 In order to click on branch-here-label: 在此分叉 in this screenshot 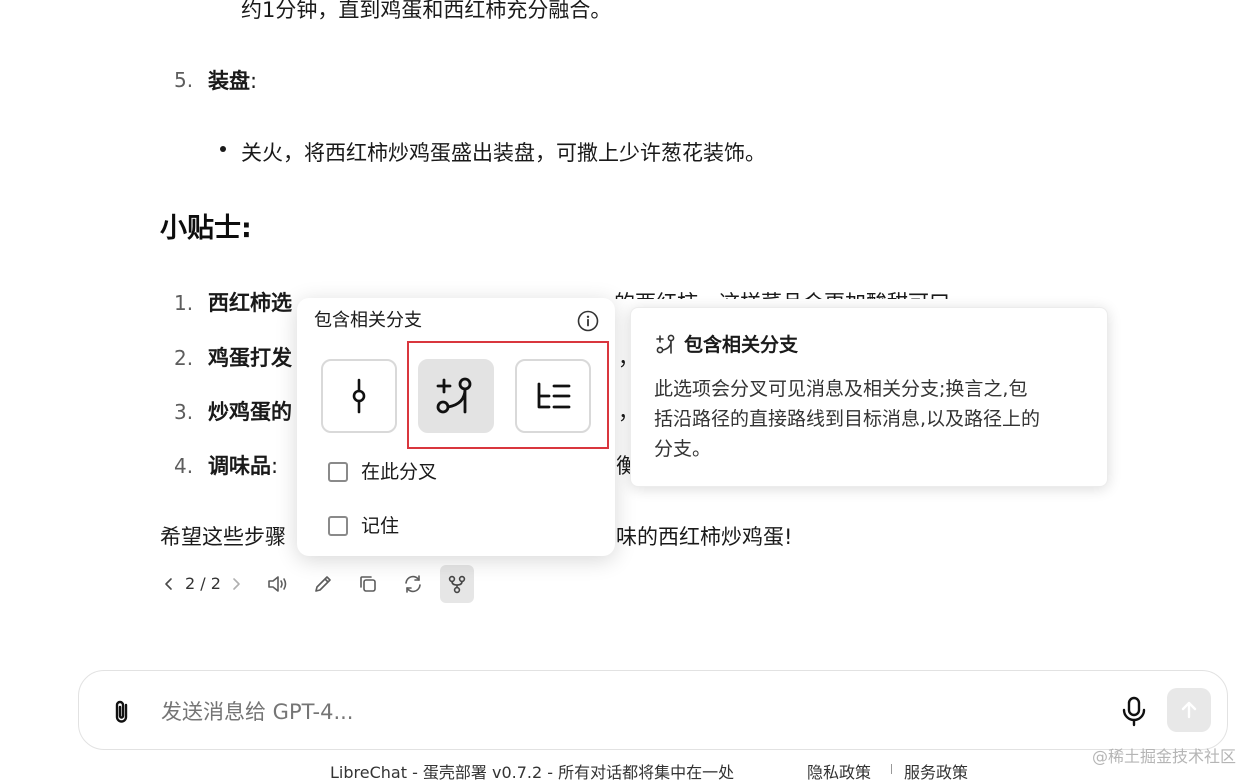, I will do `click(399, 472)`.